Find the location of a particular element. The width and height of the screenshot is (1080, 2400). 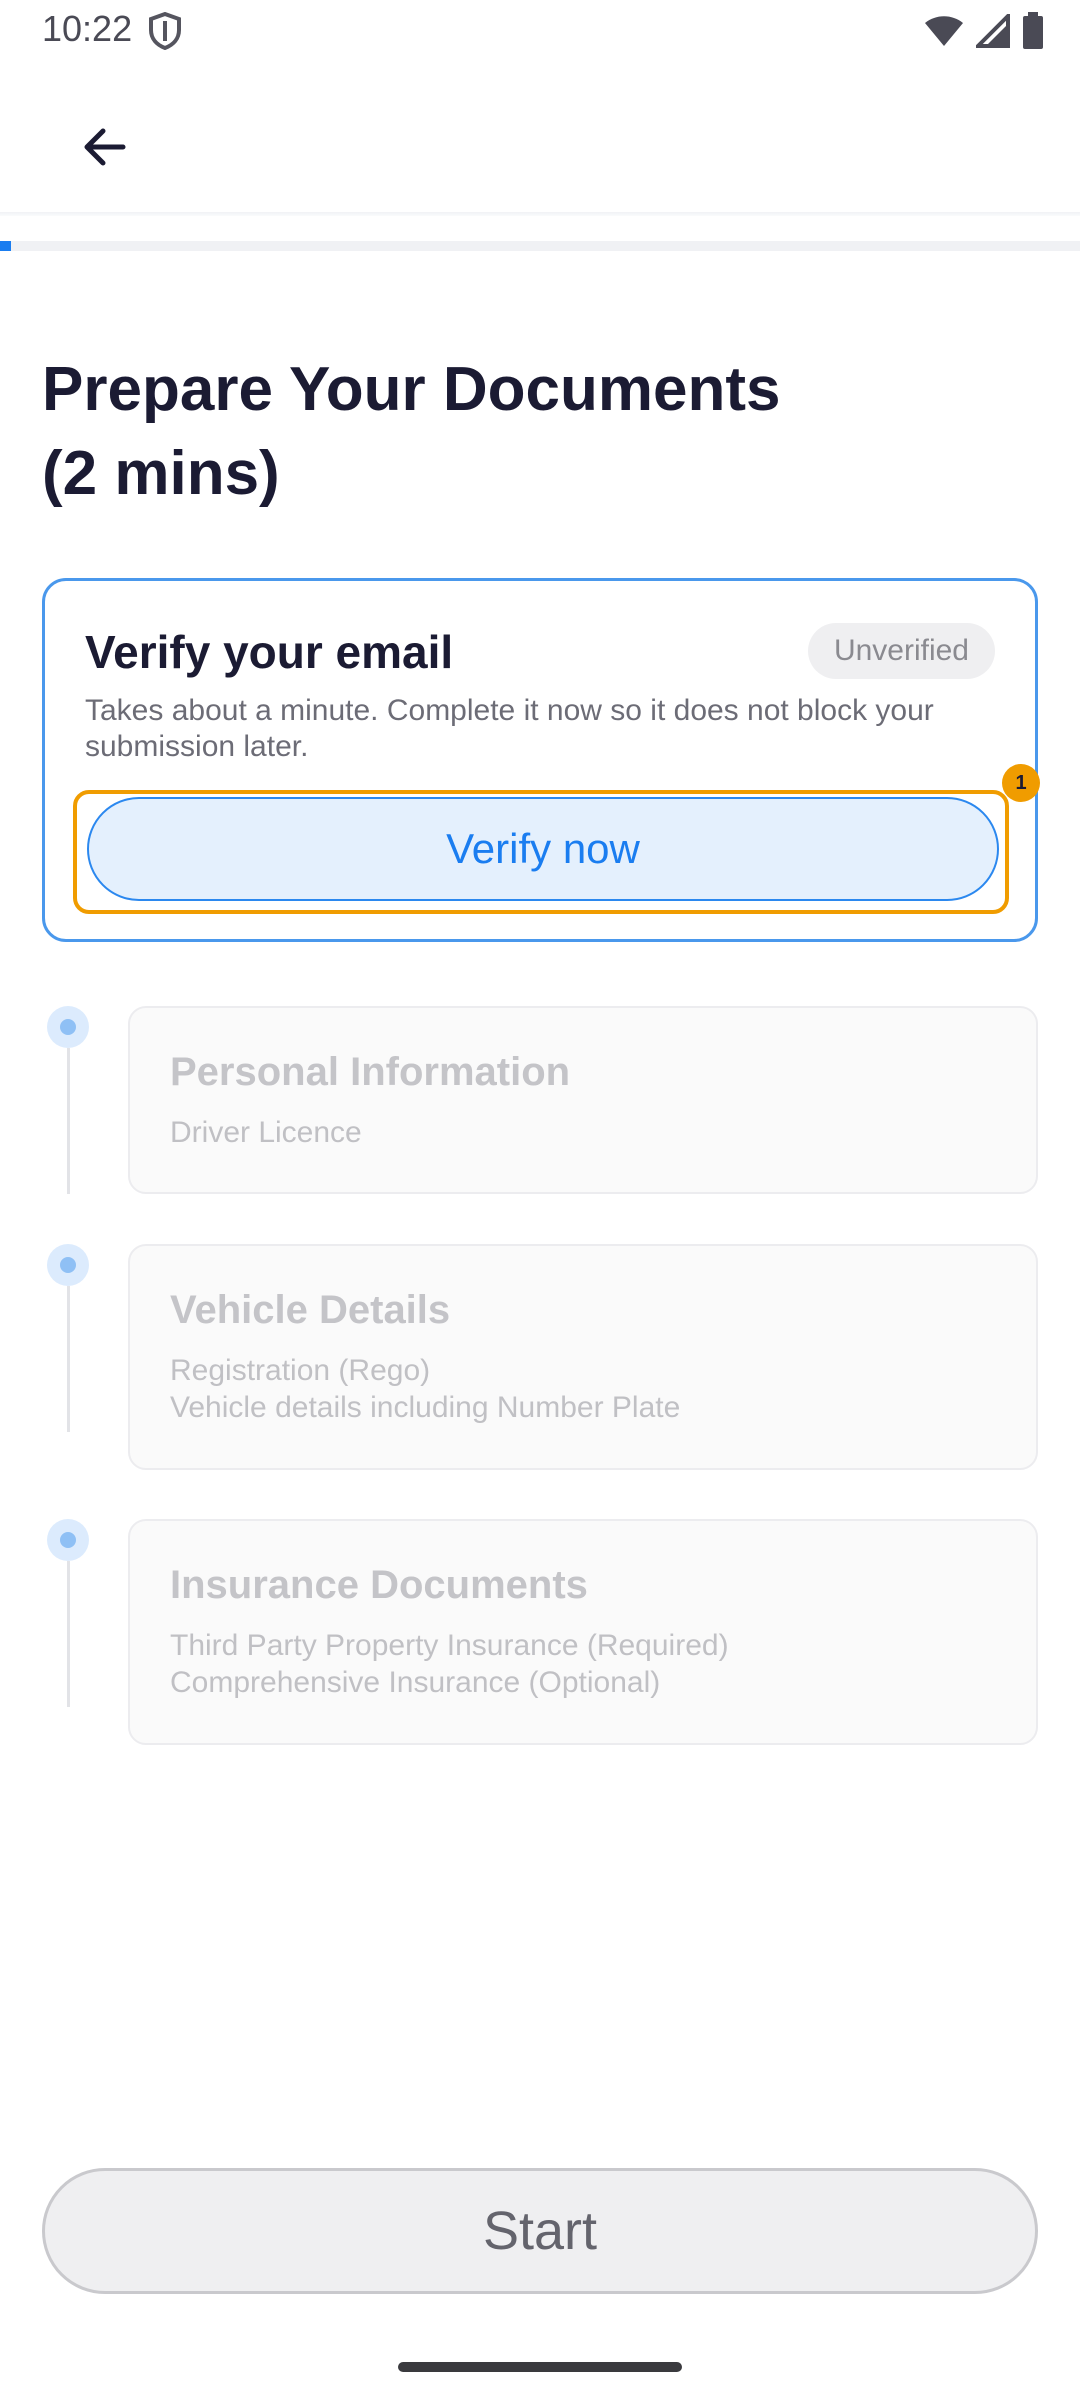

step-title: Insurance Documents is located at coordinates (379, 1585).